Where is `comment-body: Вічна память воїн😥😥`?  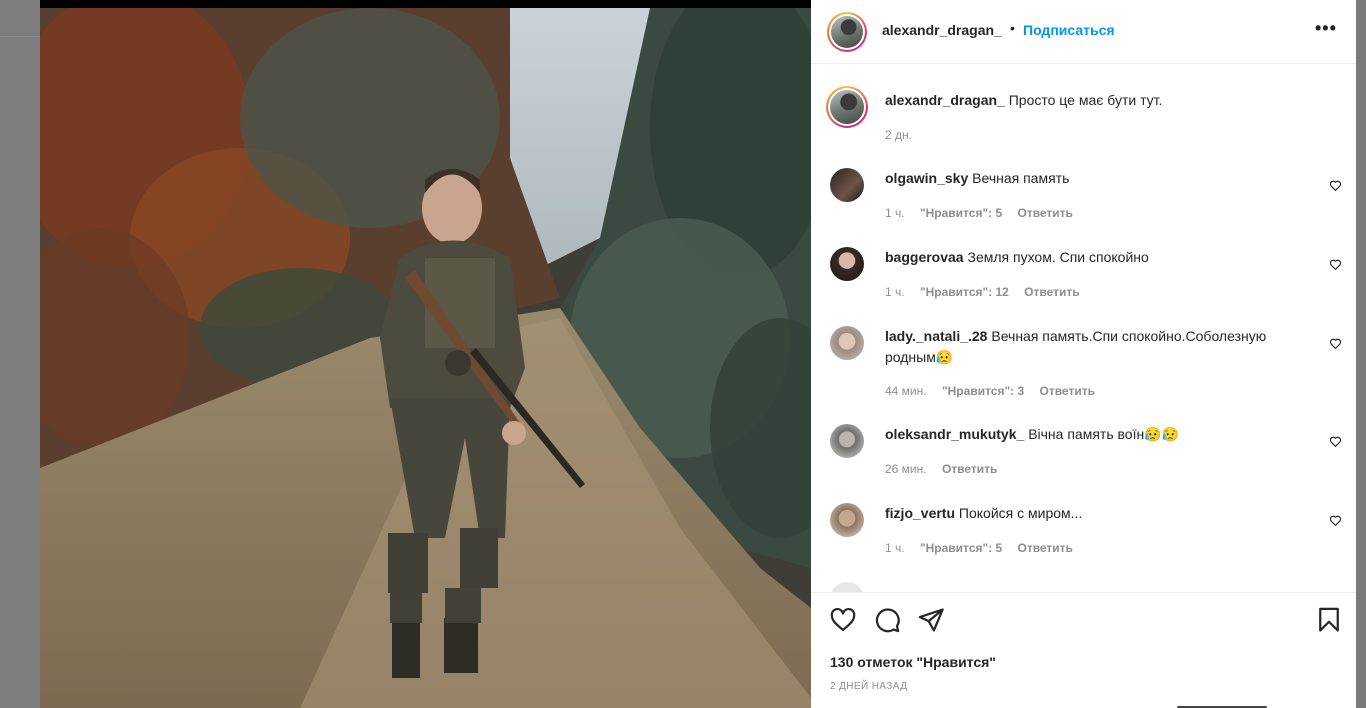
comment-body: Вічна память воїн😥😥 is located at coordinates (1104, 434).